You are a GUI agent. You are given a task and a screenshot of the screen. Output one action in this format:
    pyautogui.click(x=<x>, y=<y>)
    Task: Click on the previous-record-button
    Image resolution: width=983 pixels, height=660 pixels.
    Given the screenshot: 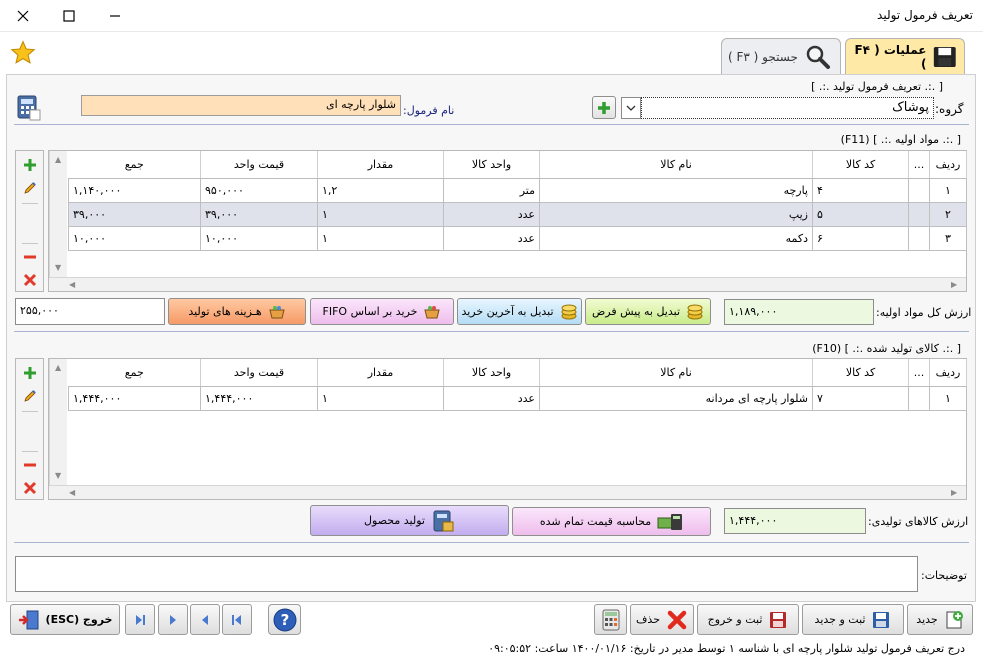 What is the action you would take?
    pyautogui.click(x=205, y=619)
    